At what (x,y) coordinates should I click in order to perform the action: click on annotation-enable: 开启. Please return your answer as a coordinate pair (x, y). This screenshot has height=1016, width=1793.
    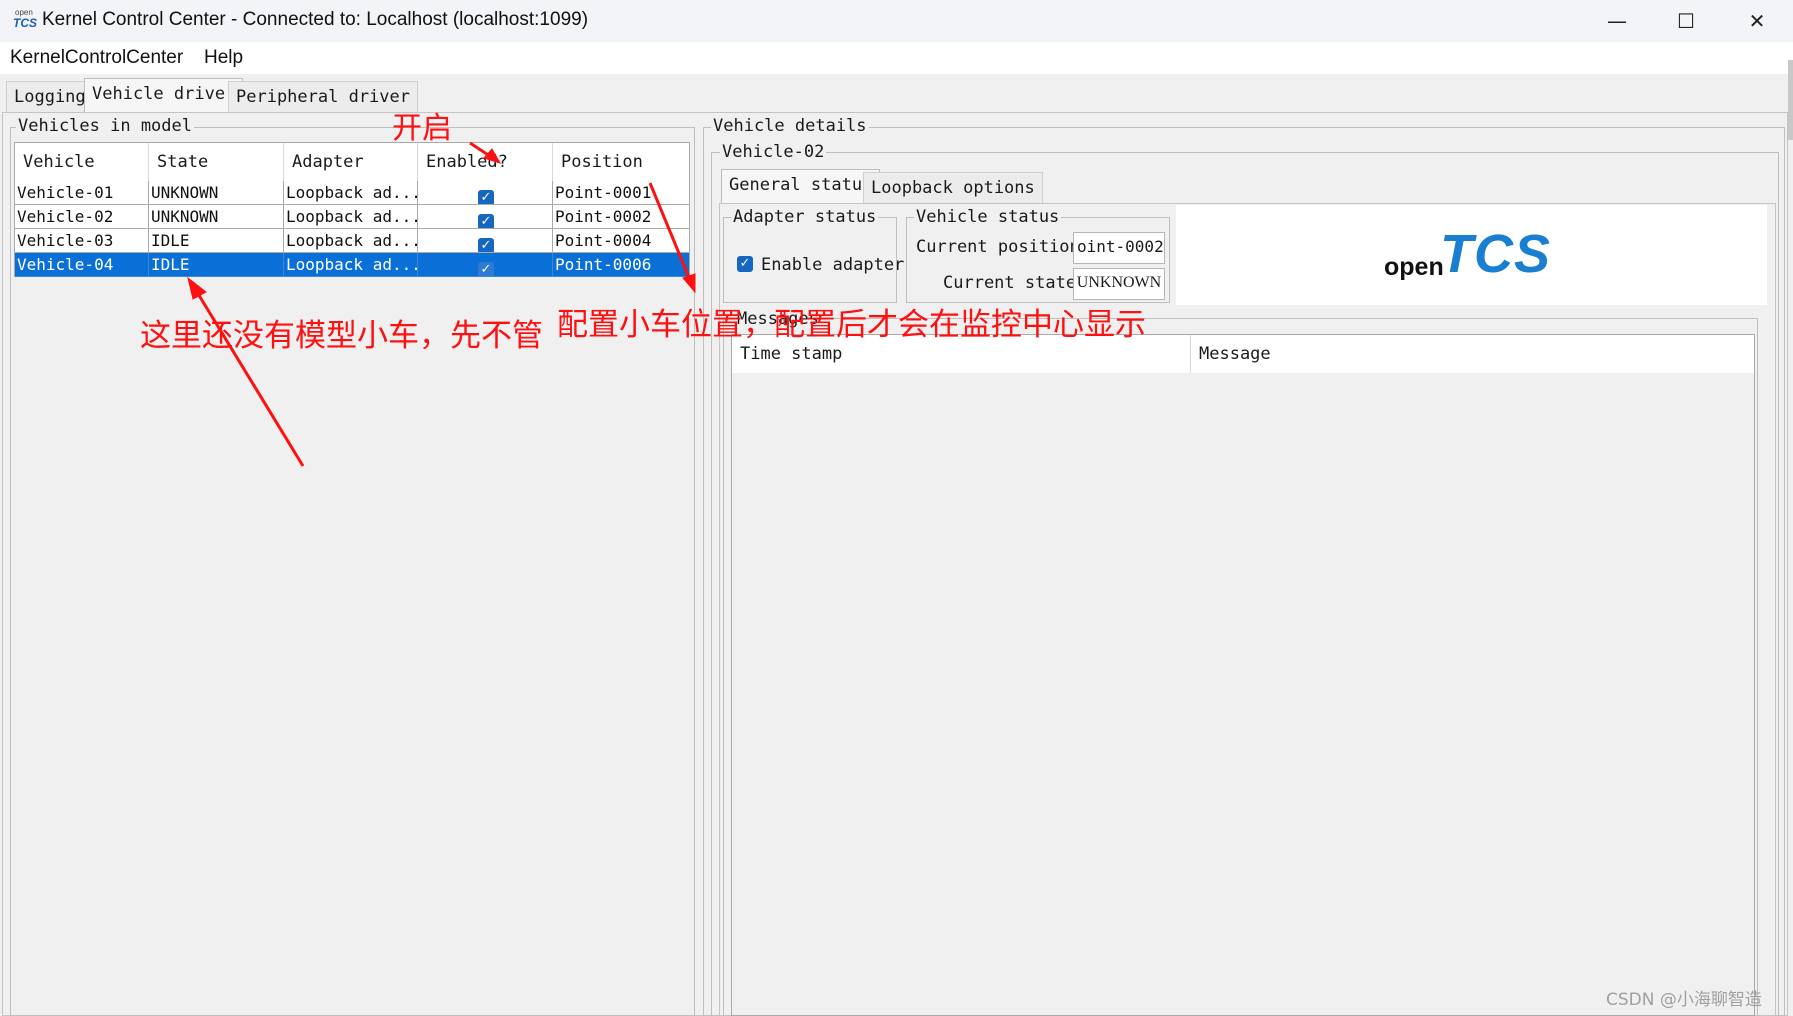
    Looking at the image, I should click on (422, 128).